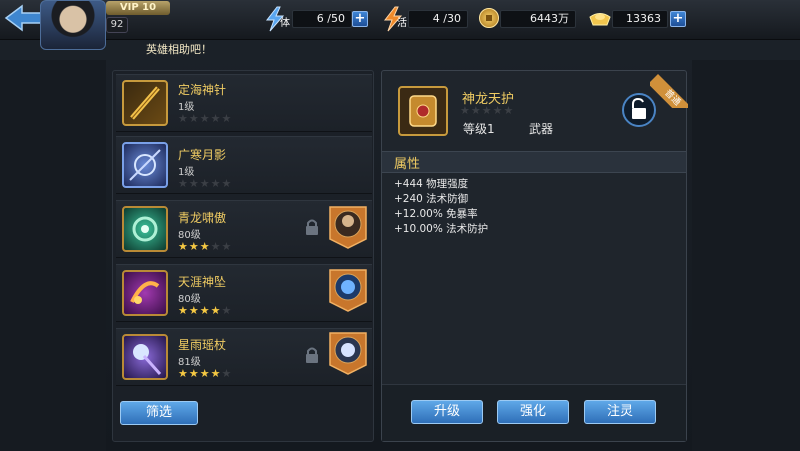 The width and height of the screenshot is (800, 451). I want to click on item-level: 81级, so click(189, 362).